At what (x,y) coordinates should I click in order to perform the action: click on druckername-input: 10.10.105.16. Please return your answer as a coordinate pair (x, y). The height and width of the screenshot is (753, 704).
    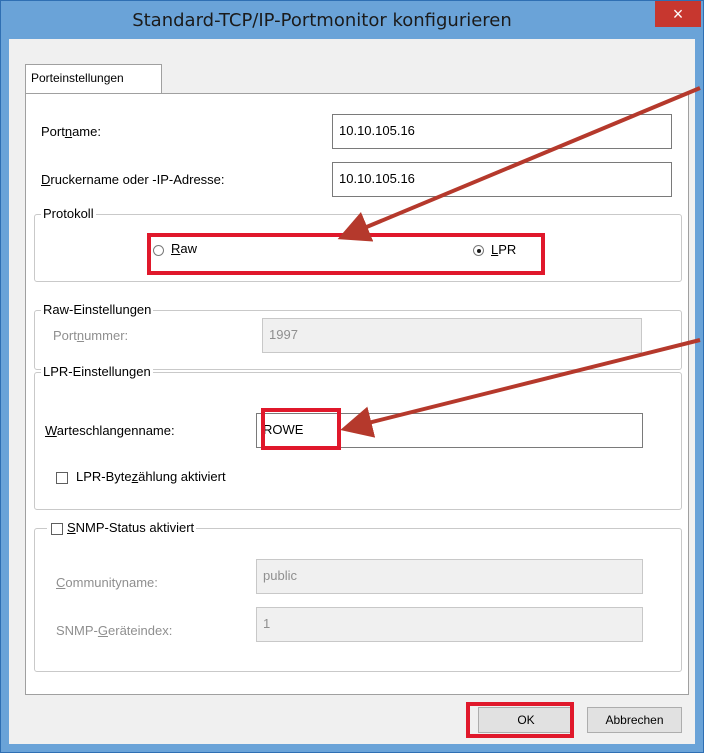
    Looking at the image, I should click on (502, 179).